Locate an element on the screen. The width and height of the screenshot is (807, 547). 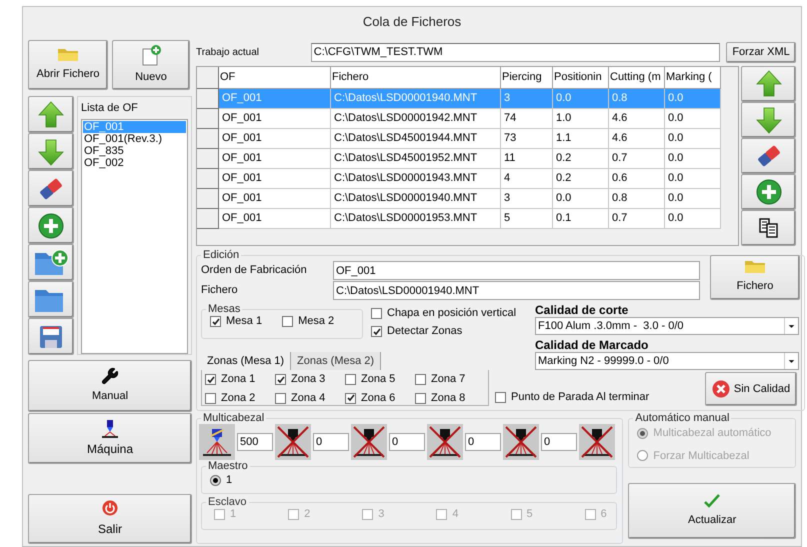
column-header: Piercing is located at coordinates (527, 78).